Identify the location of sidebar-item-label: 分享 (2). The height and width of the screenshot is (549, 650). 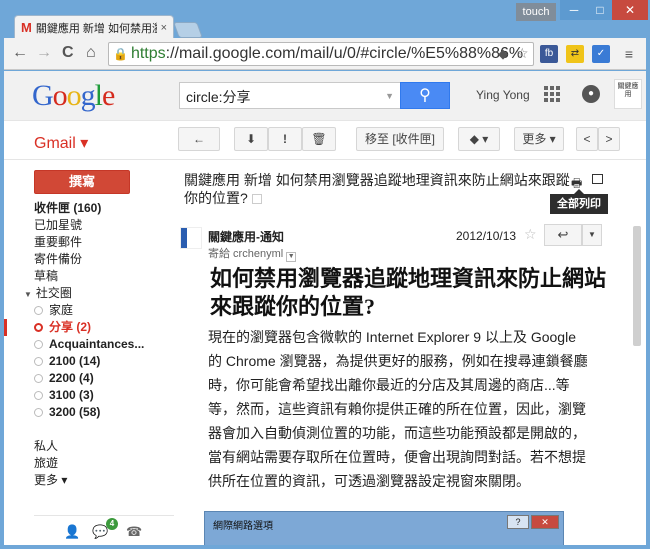
(70, 327).